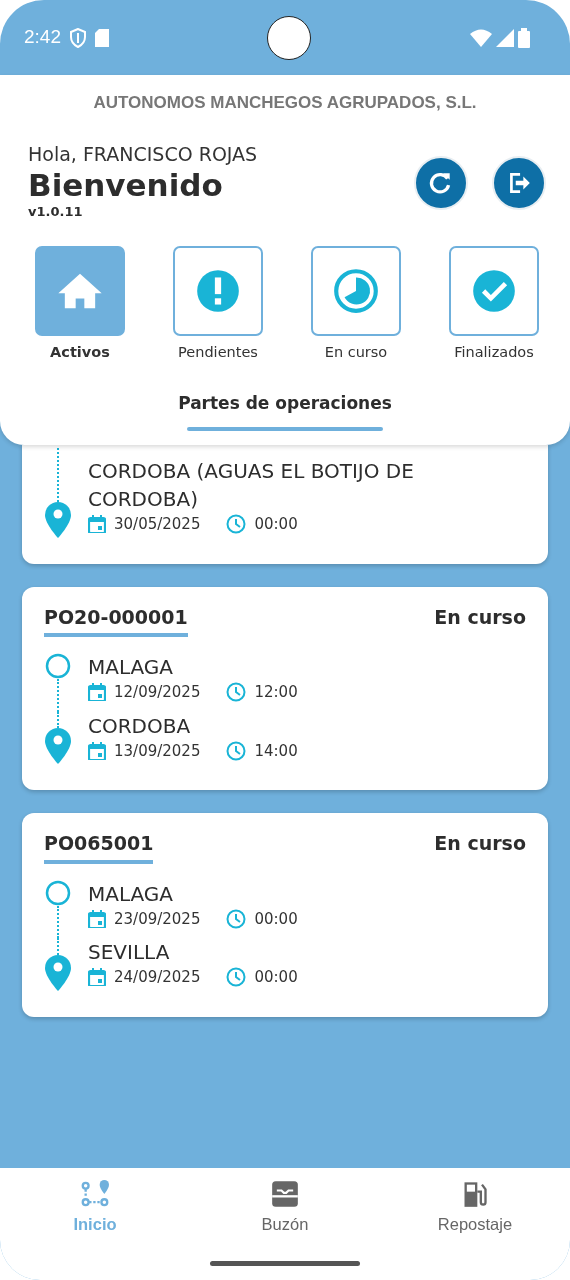 This screenshot has height=1280, width=570. What do you see at coordinates (481, 37) in the screenshot?
I see `wifi-icon` at bounding box center [481, 37].